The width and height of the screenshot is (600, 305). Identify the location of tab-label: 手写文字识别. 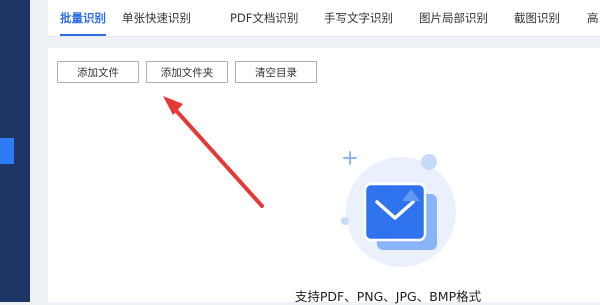
(358, 18).